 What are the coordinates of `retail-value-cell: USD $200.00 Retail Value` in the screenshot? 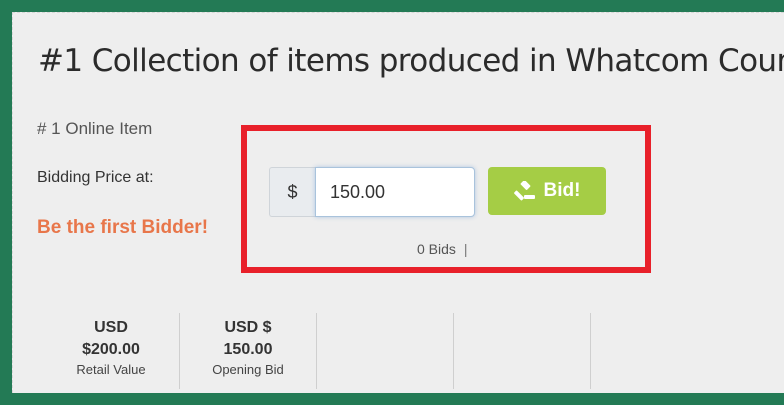 It's located at (111, 351).